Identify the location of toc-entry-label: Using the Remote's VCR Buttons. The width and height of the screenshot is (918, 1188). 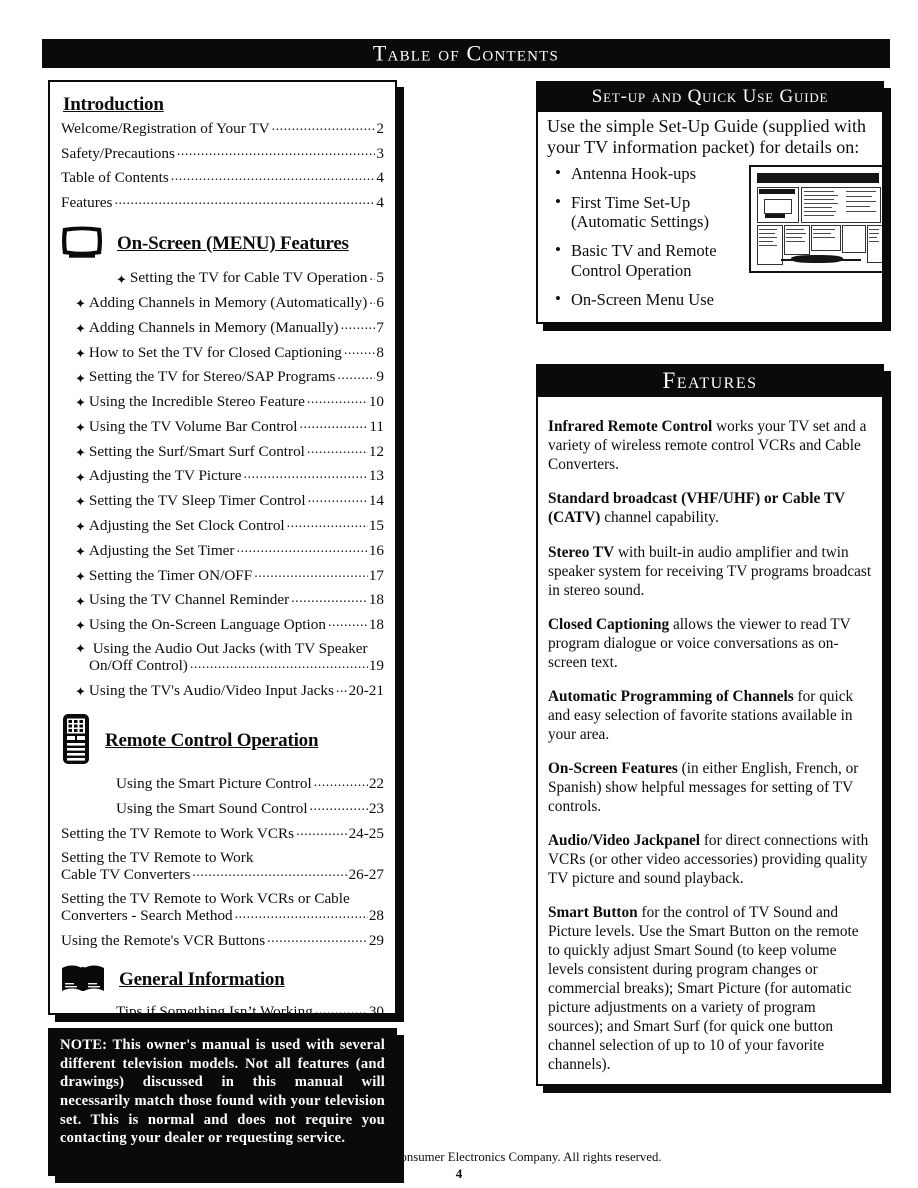
(163, 941).